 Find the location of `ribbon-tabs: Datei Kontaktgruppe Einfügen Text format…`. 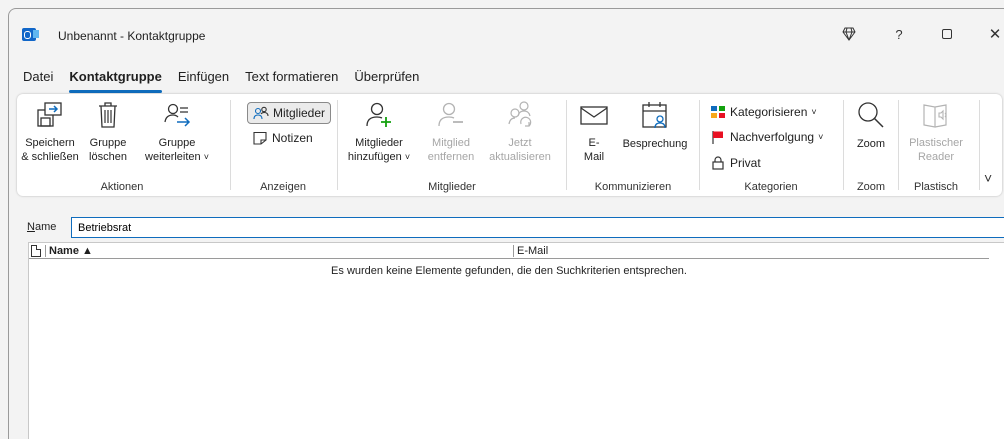

ribbon-tabs: Datei Kontaktgruppe Einfügen Text format… is located at coordinates (218, 80).